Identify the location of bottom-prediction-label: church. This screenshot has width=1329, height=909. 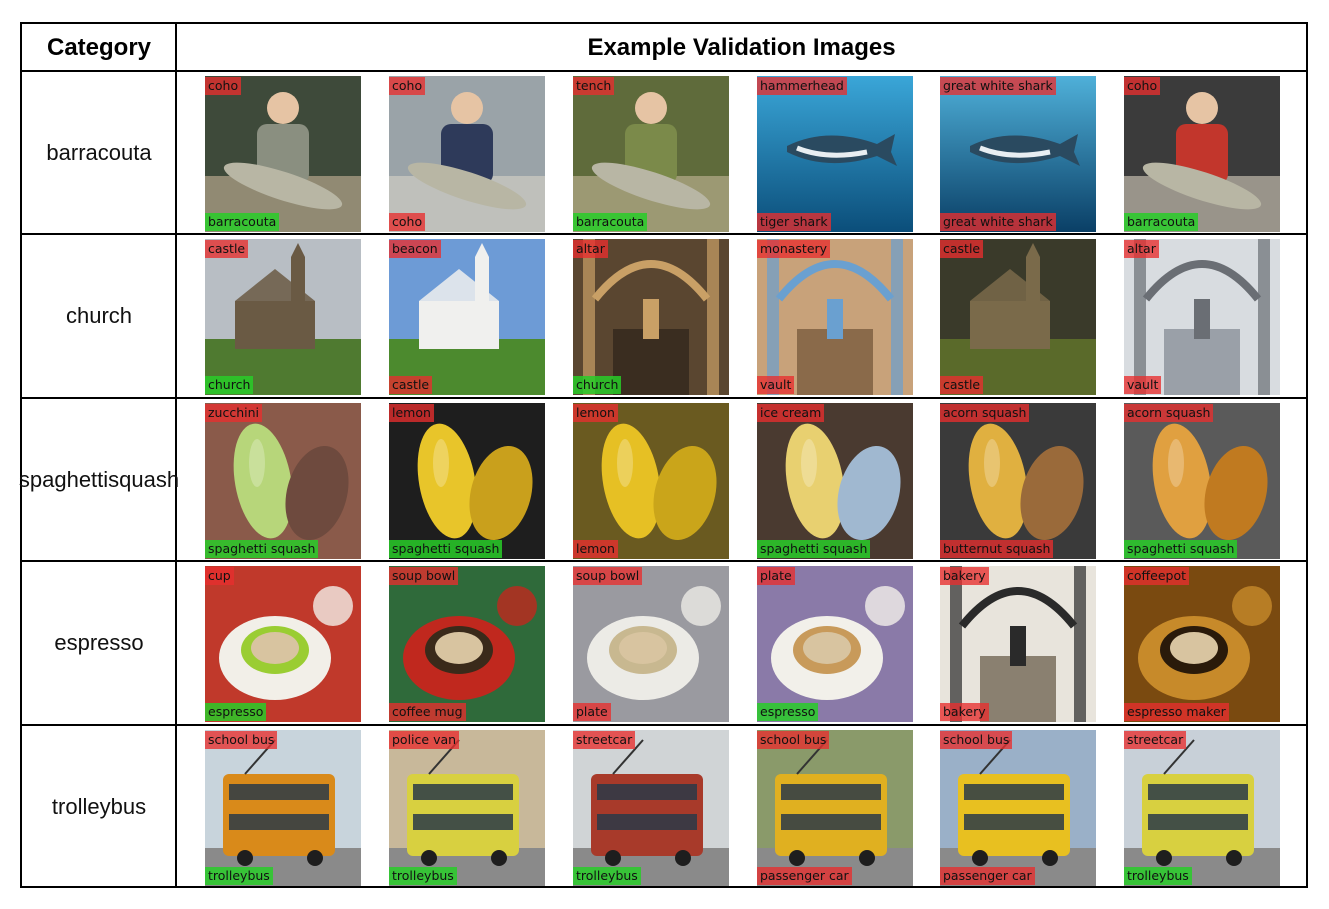
(229, 385).